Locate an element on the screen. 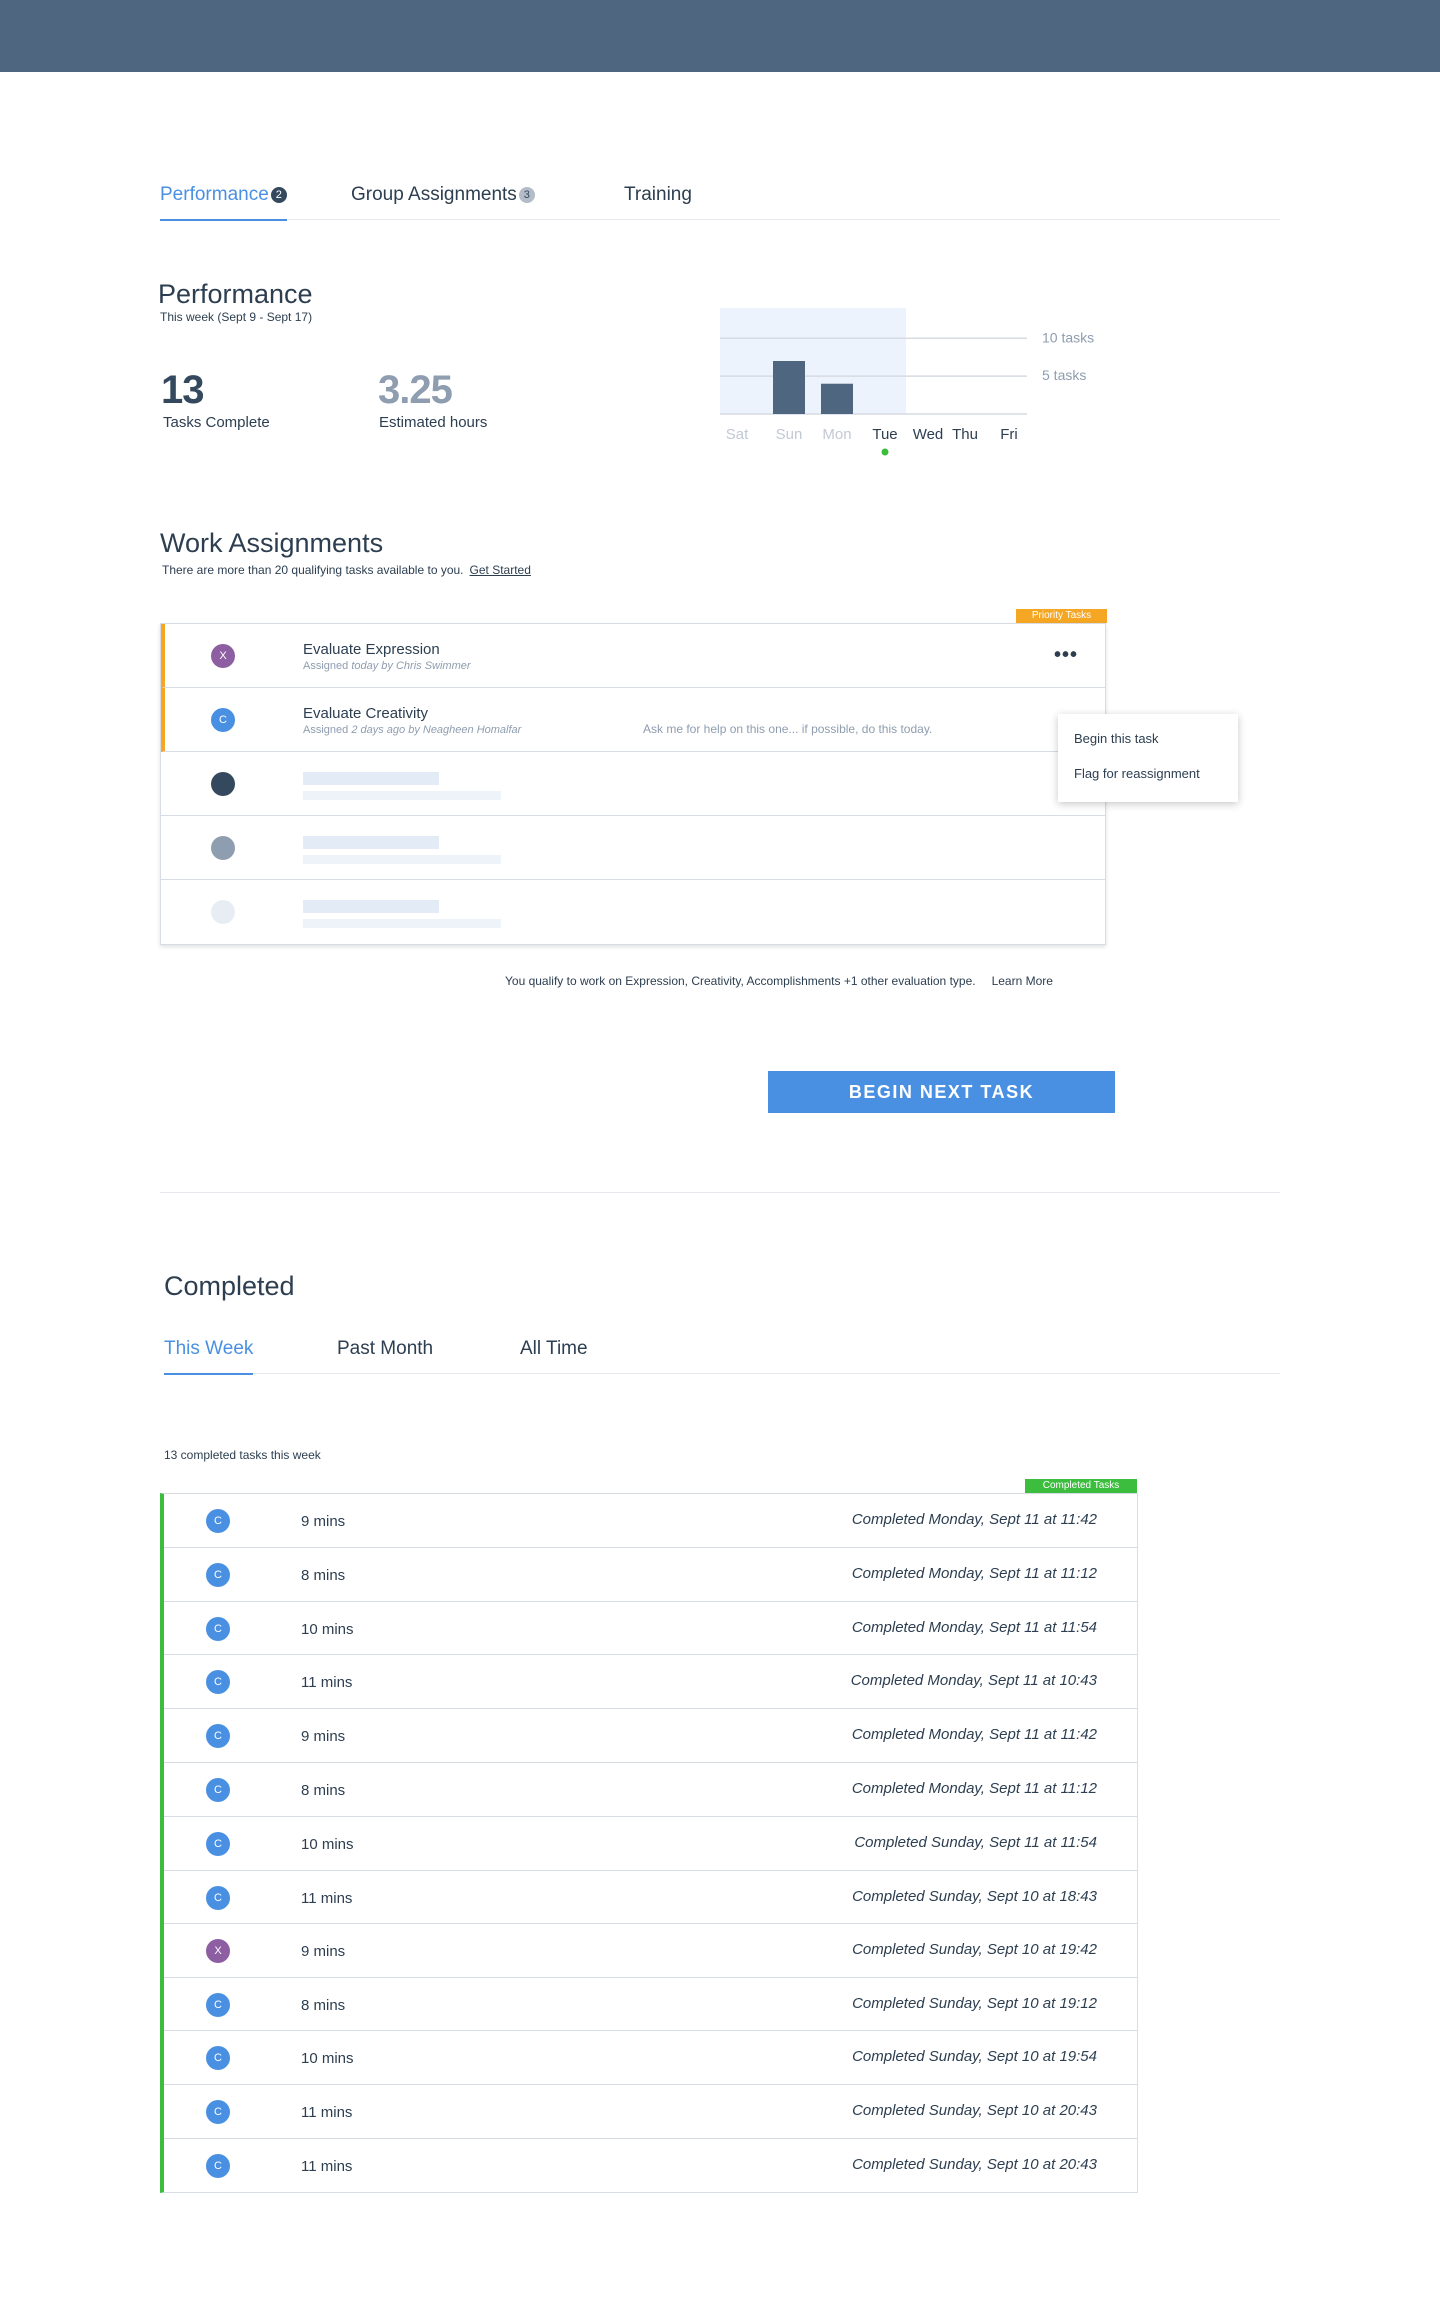 The image size is (1440, 2300). task-name: Evaluate Creativity is located at coordinates (366, 713).